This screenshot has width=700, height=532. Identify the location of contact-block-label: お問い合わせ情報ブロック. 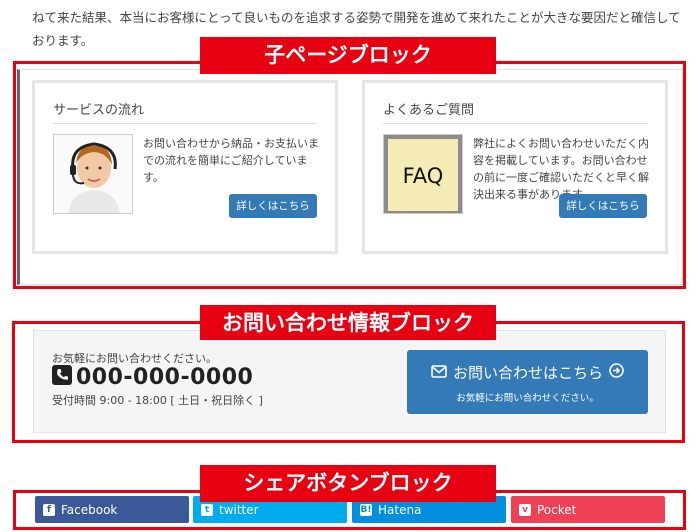
(348, 322).